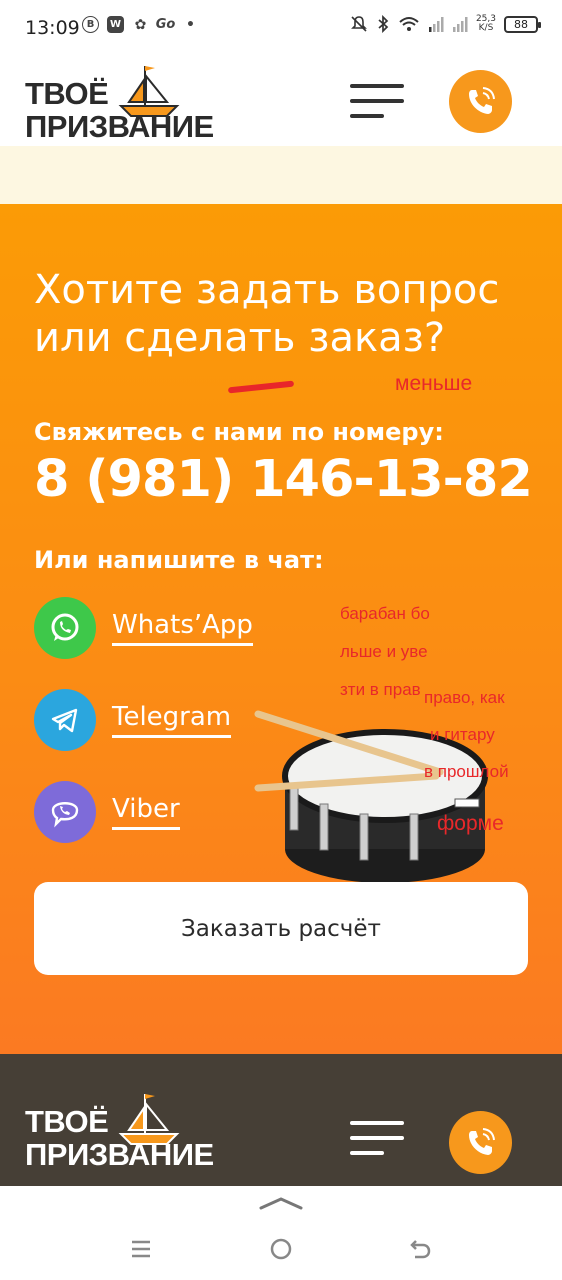 The height and width of the screenshot is (1280, 562). What do you see at coordinates (434, 383) in the screenshot?
I see `annotation-smaller: меньше` at bounding box center [434, 383].